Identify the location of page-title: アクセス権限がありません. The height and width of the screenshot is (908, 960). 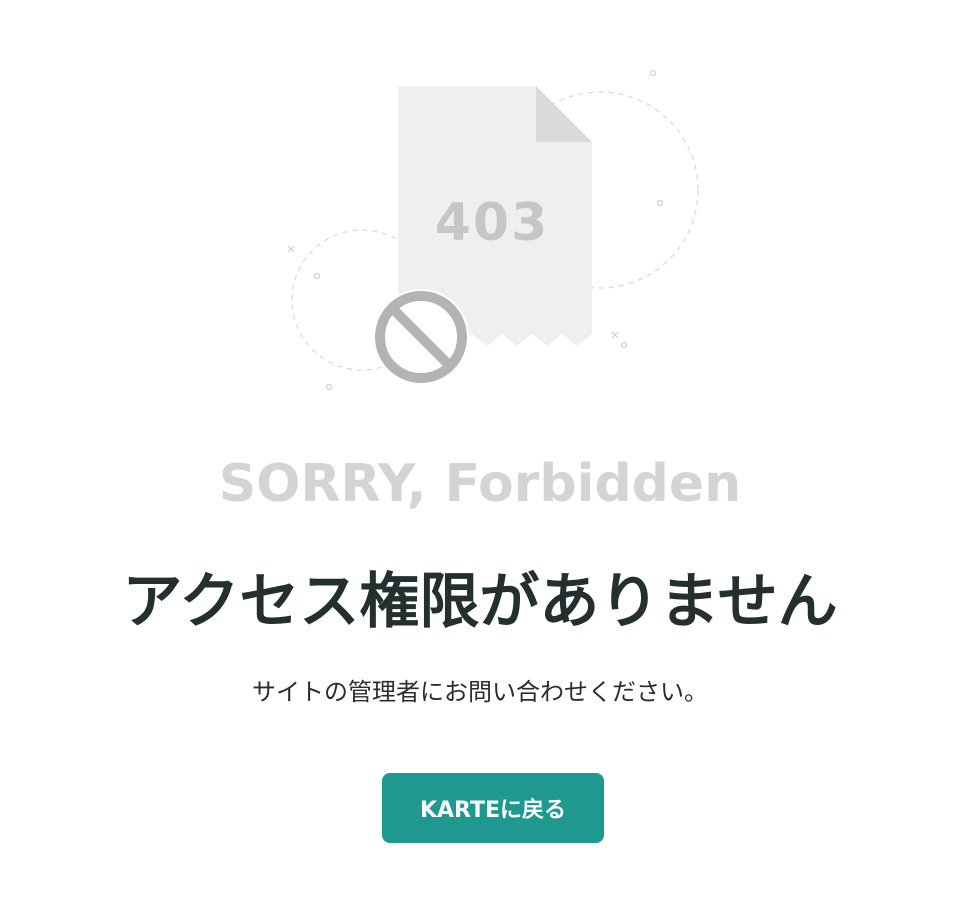
(480, 602).